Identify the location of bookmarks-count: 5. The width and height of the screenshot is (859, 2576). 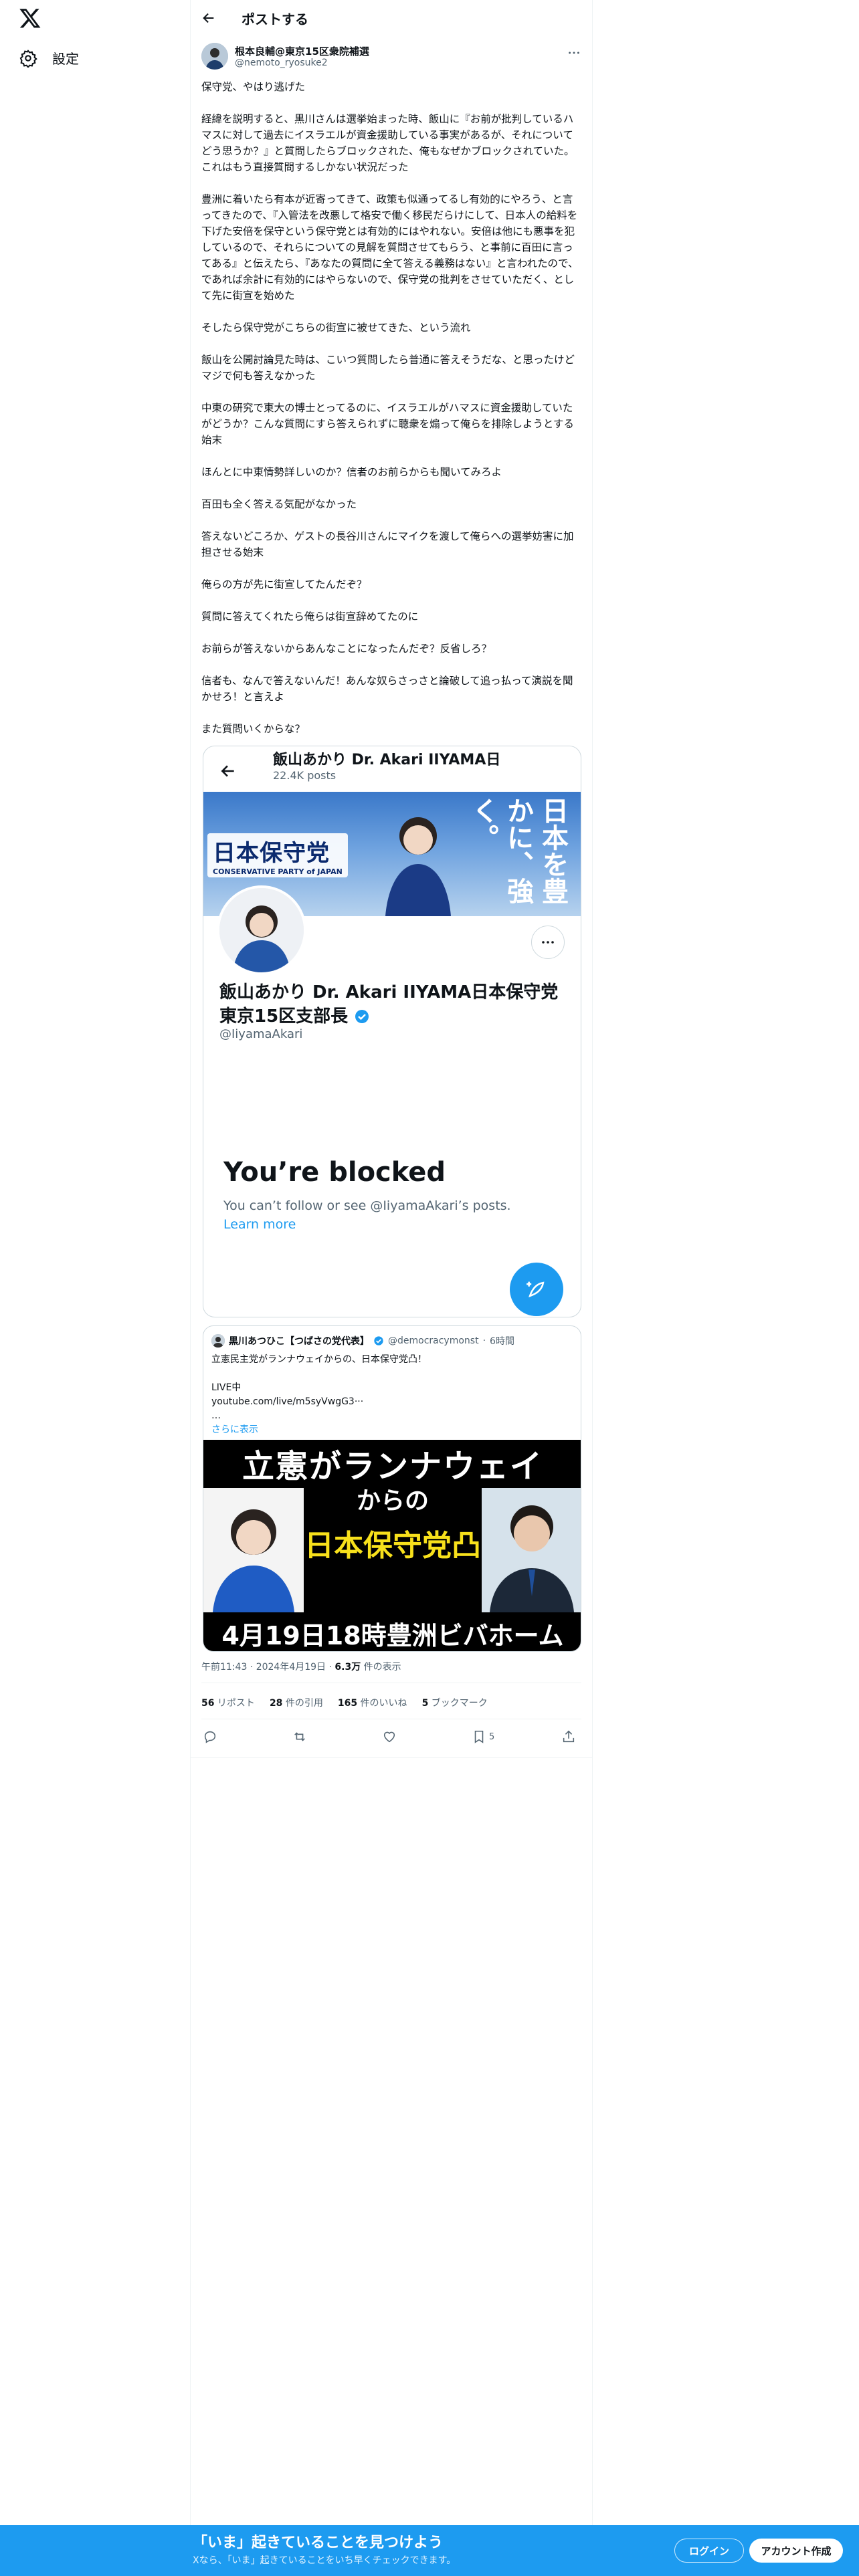
(425, 1704).